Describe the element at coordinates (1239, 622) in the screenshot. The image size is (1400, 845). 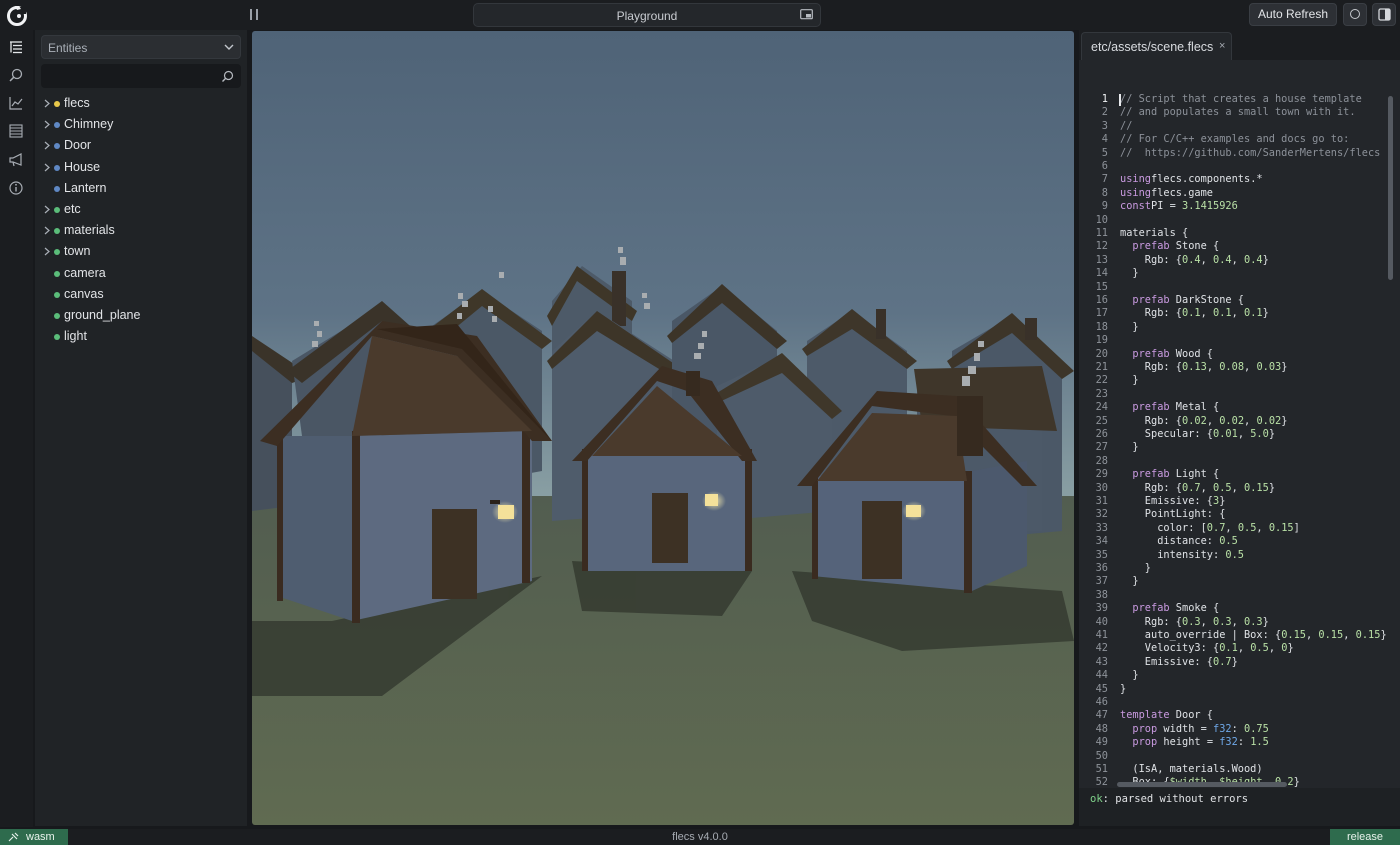
I see `code-line: 40 Rgb: {0.3, 0.3, 0.3}` at that location.